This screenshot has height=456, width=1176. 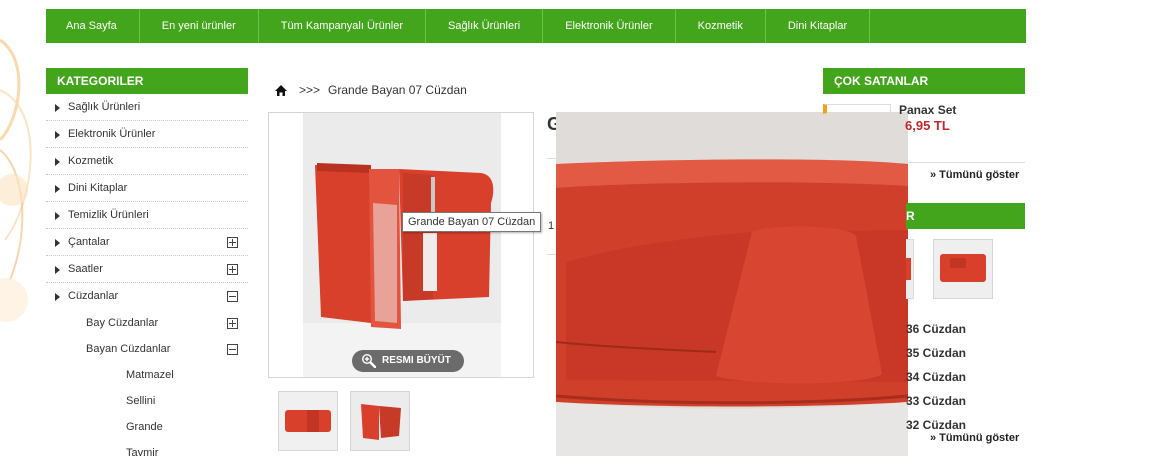 I want to click on wallet-thumbnail-partial, so click(x=909, y=269).